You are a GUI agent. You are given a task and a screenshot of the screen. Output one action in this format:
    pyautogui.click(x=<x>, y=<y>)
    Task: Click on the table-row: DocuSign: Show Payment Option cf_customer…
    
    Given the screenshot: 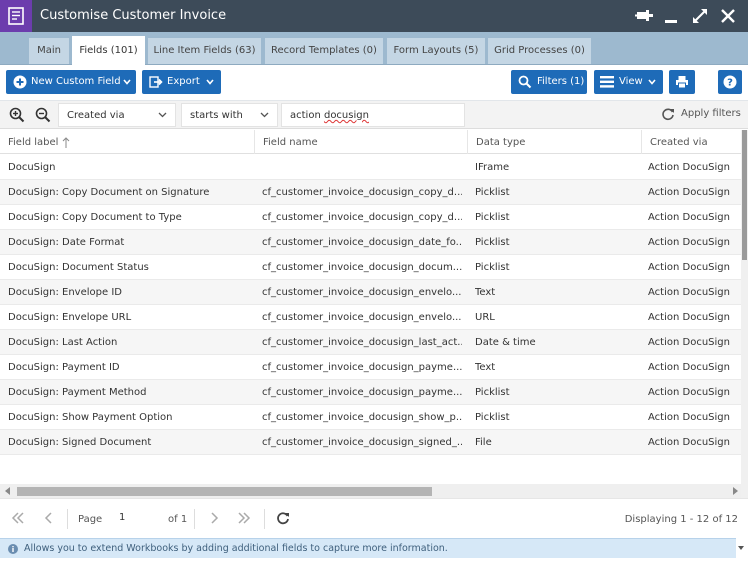 What is the action you would take?
    pyautogui.click(x=370, y=417)
    